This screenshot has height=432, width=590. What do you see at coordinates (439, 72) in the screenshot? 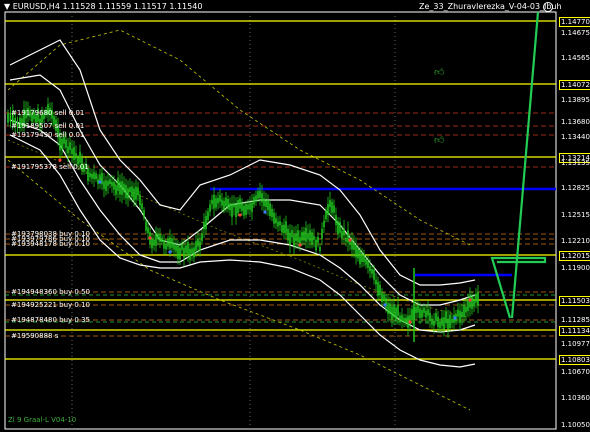
I see `thumbs-up-icon: 👍︎` at bounding box center [439, 72].